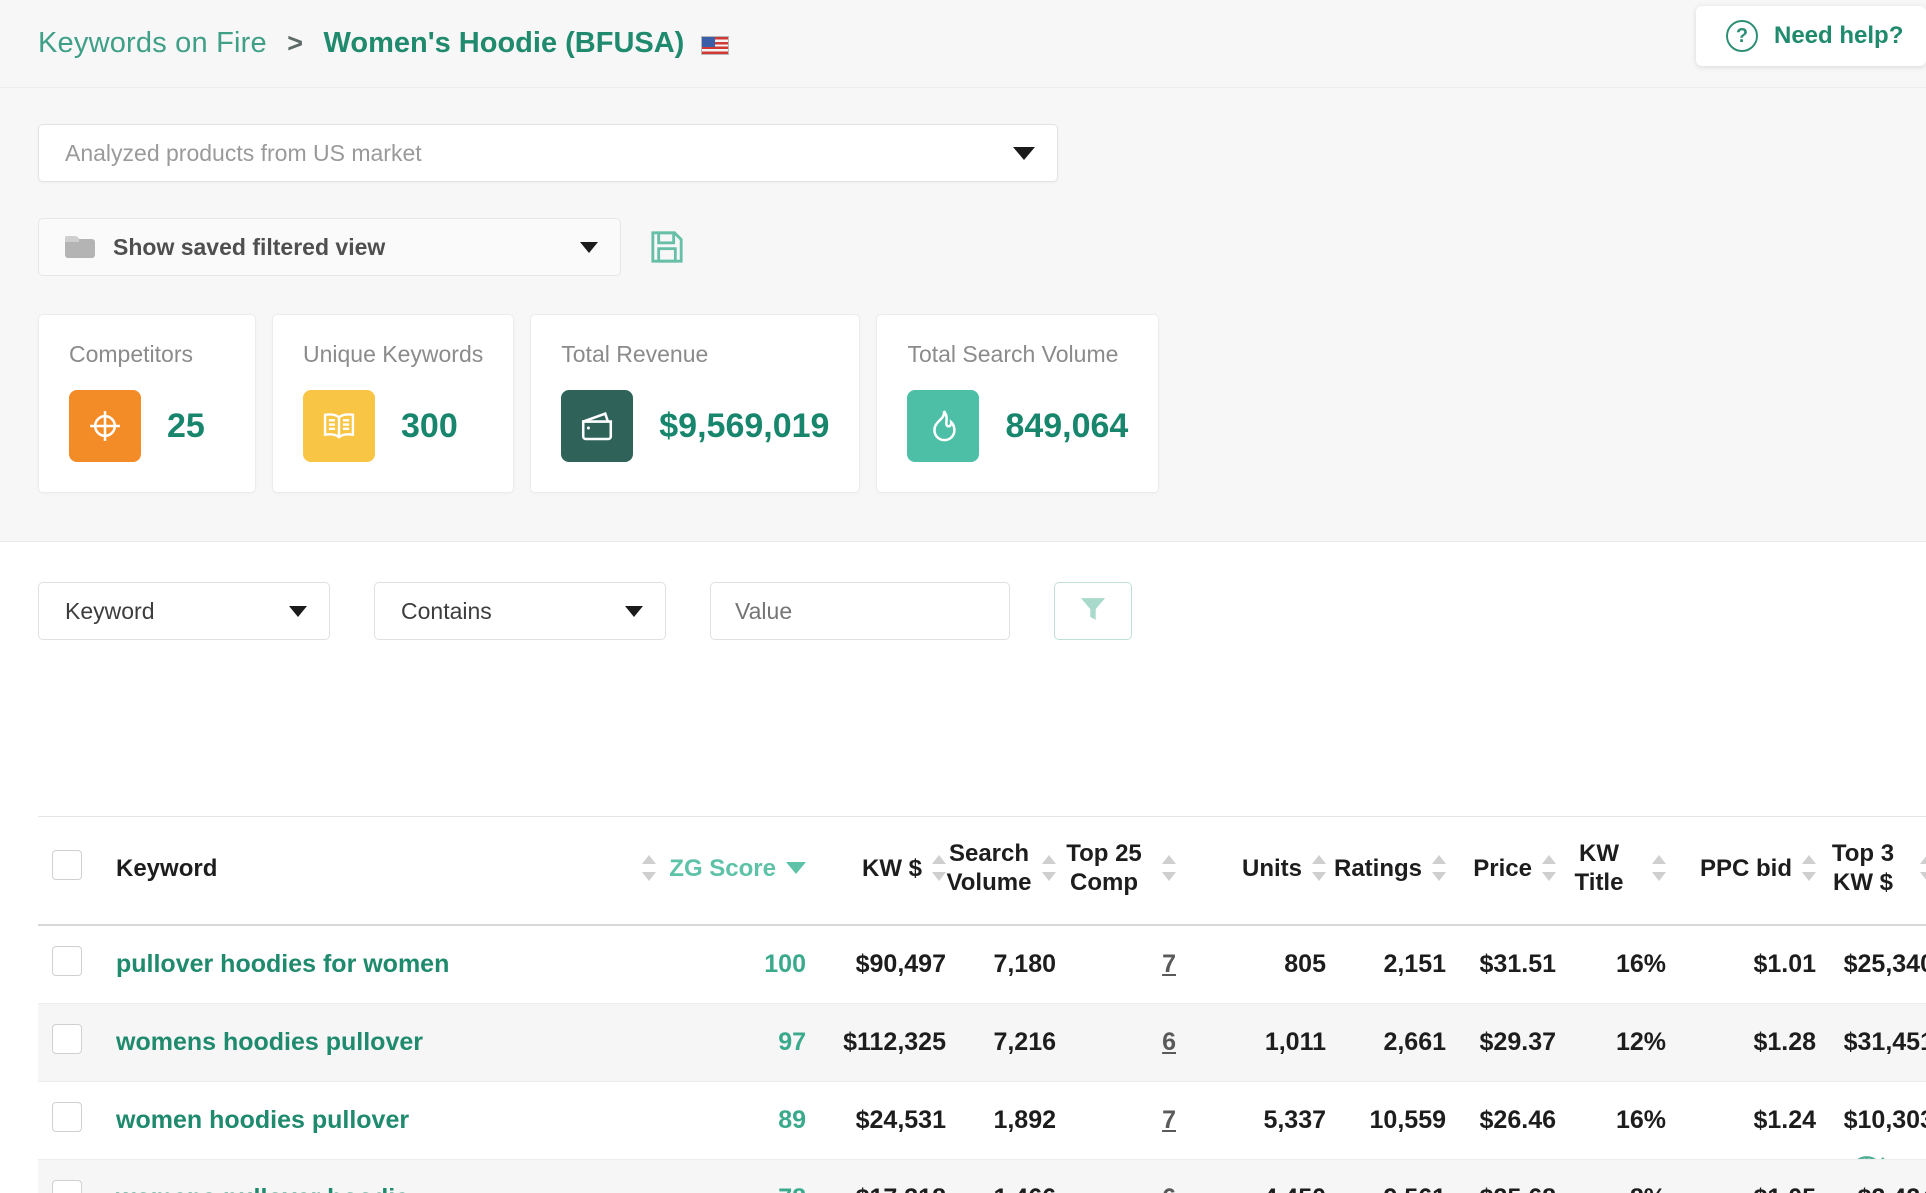 The height and width of the screenshot is (1193, 1926). Describe the element at coordinates (386, 964) in the screenshot. I see `cell-keyword: pullover hoodies for women` at that location.